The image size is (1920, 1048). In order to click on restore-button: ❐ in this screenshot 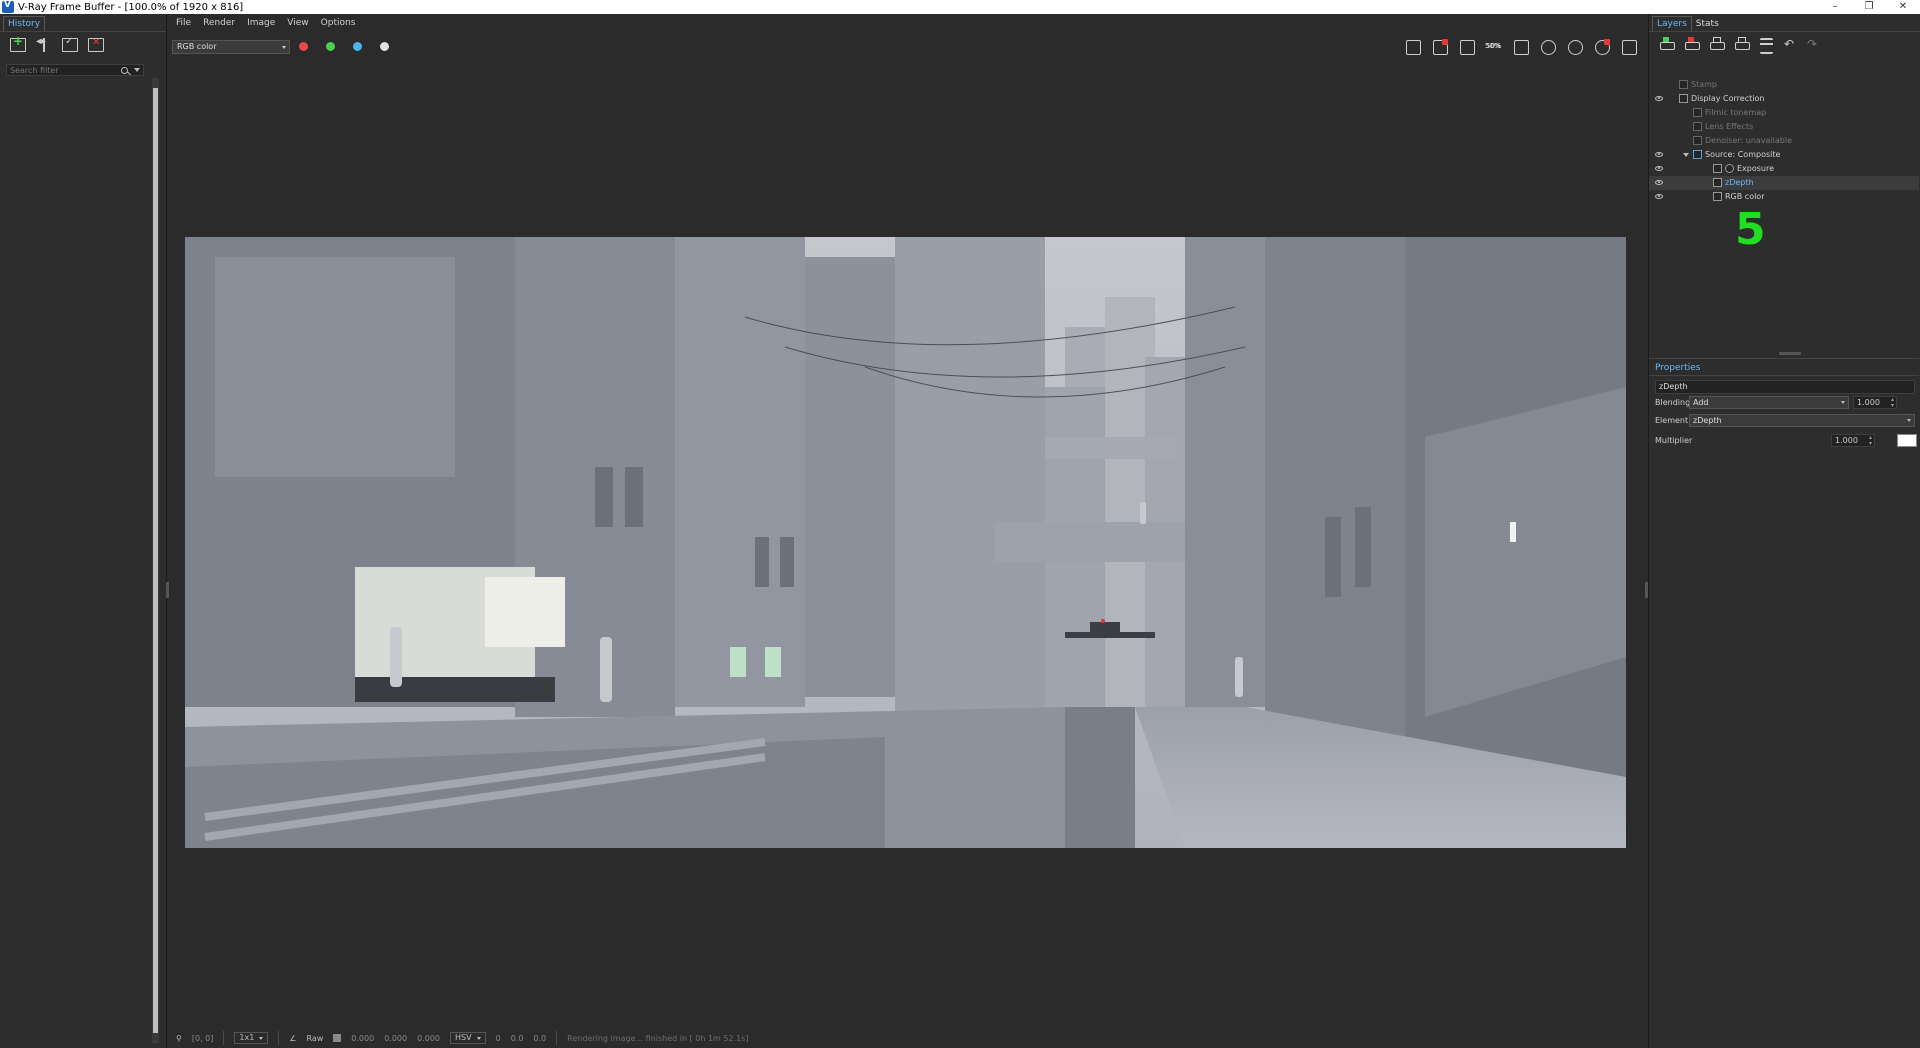, I will do `click(1869, 7)`.